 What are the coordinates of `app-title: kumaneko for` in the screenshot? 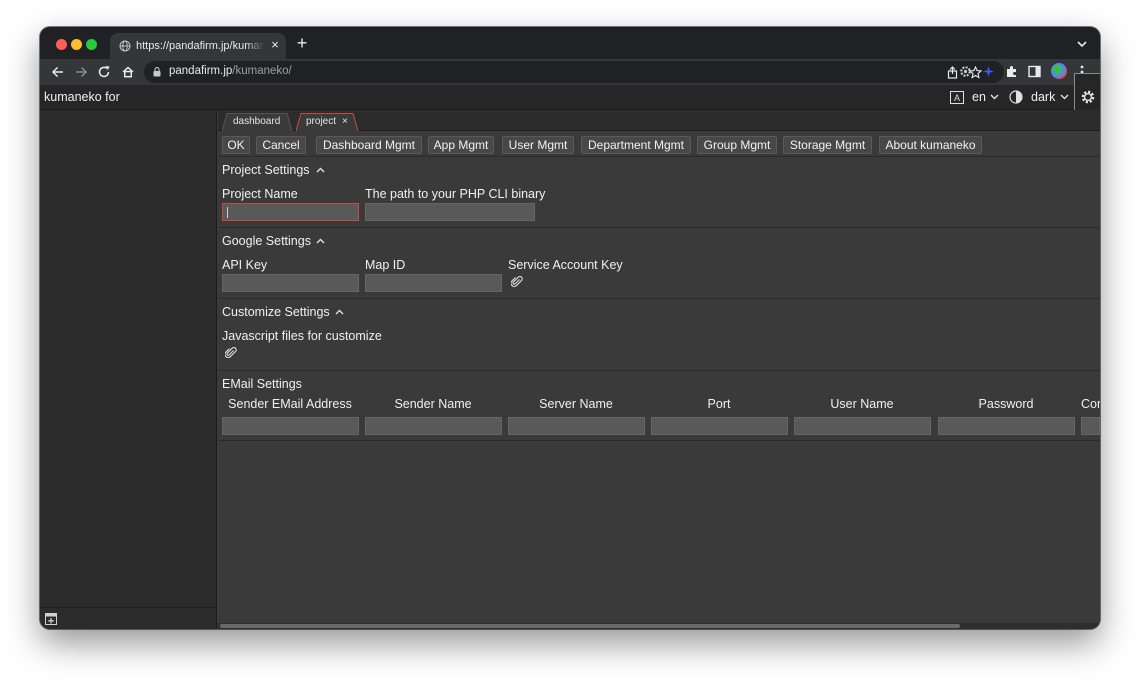 It's located at (82, 97).